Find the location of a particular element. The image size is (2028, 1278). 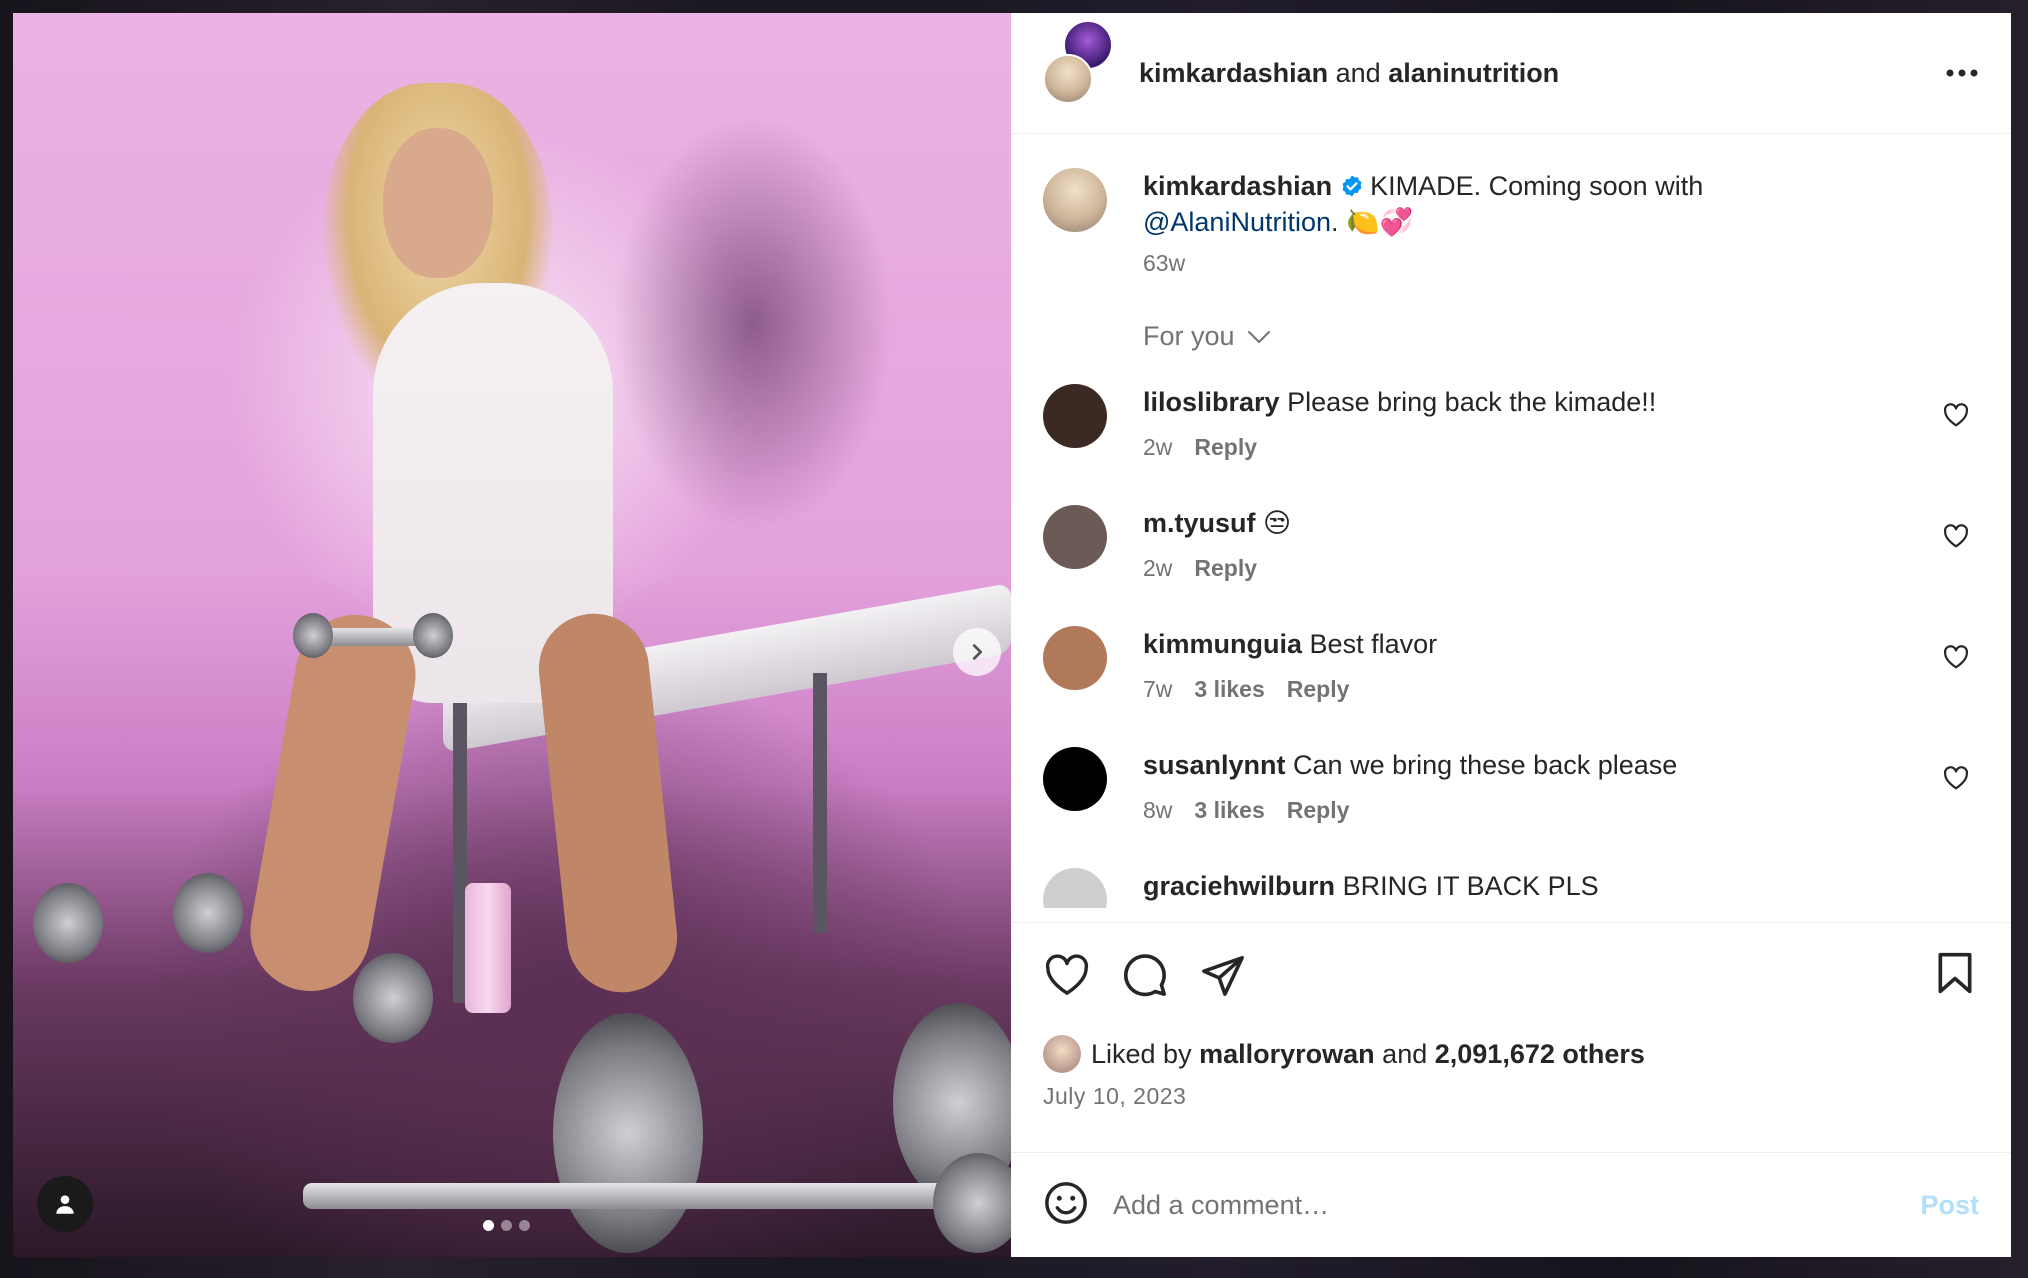

comment-text: graciehwilburn BRING IT BACK PLS is located at coordinates (1371, 886).